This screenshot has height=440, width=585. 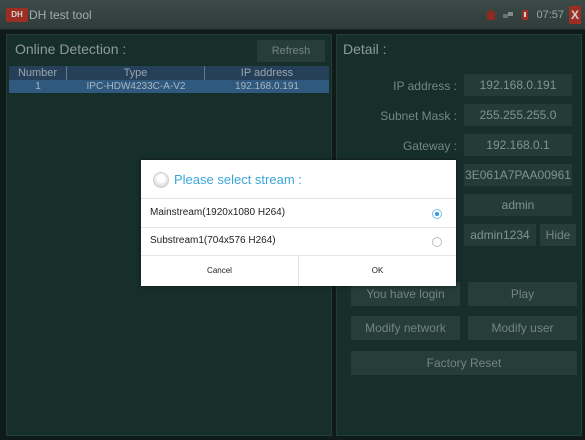 I want to click on stream-option-label: Mainstream(1920x1080 H264), so click(x=218, y=212).